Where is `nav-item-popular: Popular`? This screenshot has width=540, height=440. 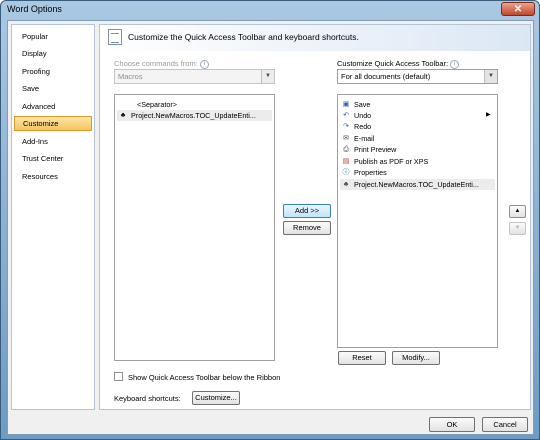
nav-item-popular: Popular is located at coordinates (53, 36).